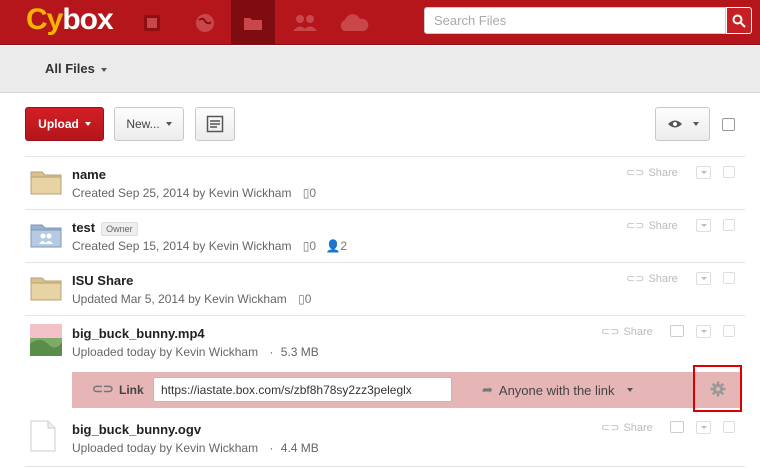 The width and height of the screenshot is (760, 468). Describe the element at coordinates (192, 299) in the screenshot. I see `item-meta: Updated Mar 5, 2014 by Kevin Wickham ▯0` at that location.